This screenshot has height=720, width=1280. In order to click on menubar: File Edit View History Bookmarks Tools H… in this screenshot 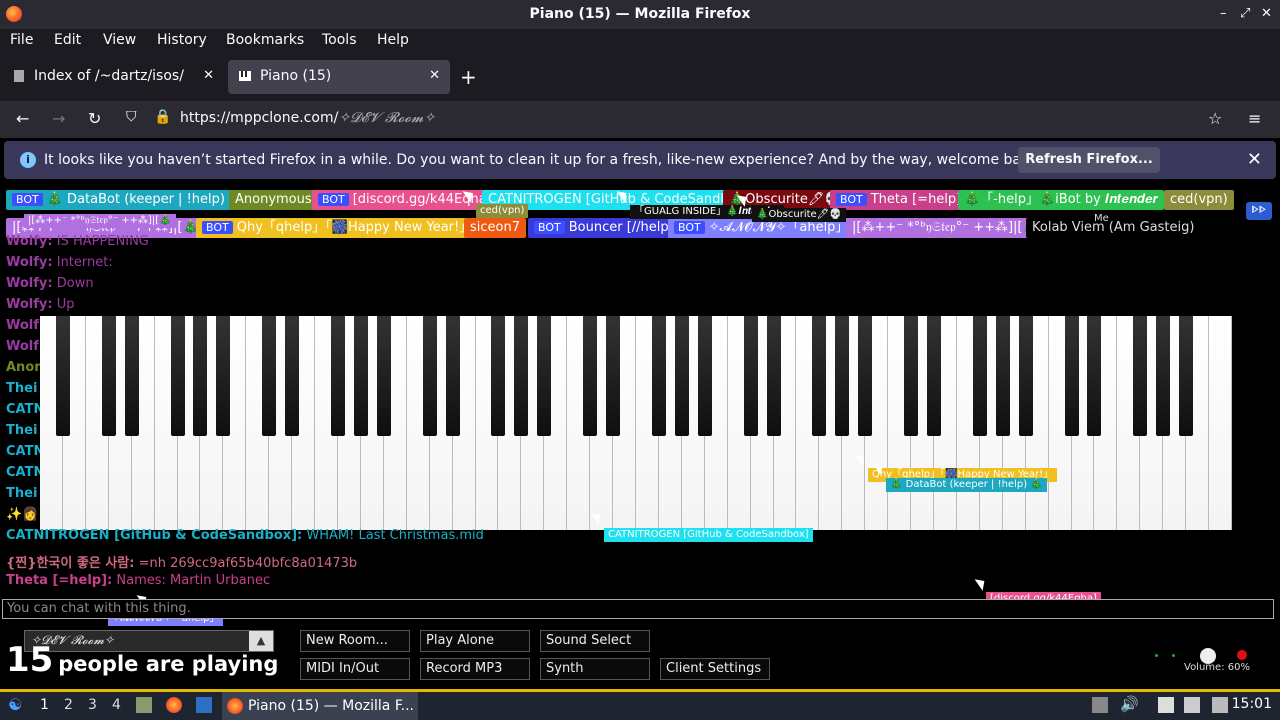, I will do `click(640, 41)`.